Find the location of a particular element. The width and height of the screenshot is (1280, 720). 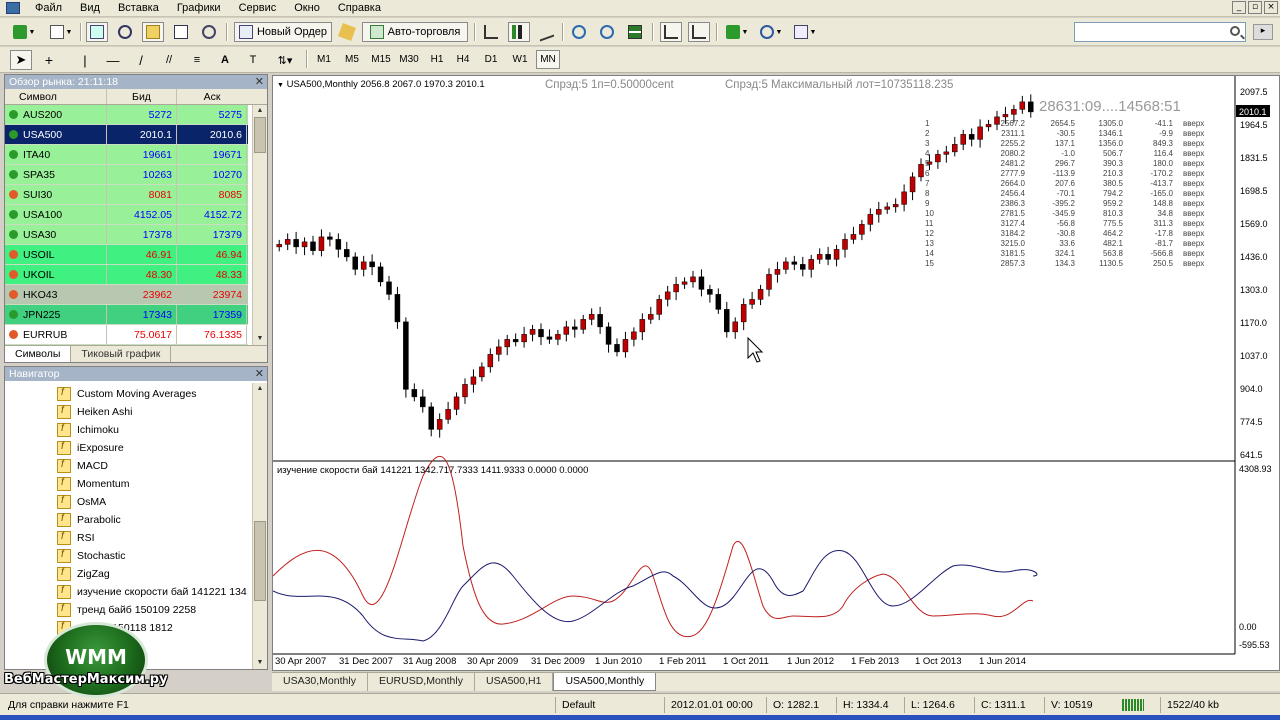

arrows-tool: ⇅▾ is located at coordinates (285, 60).